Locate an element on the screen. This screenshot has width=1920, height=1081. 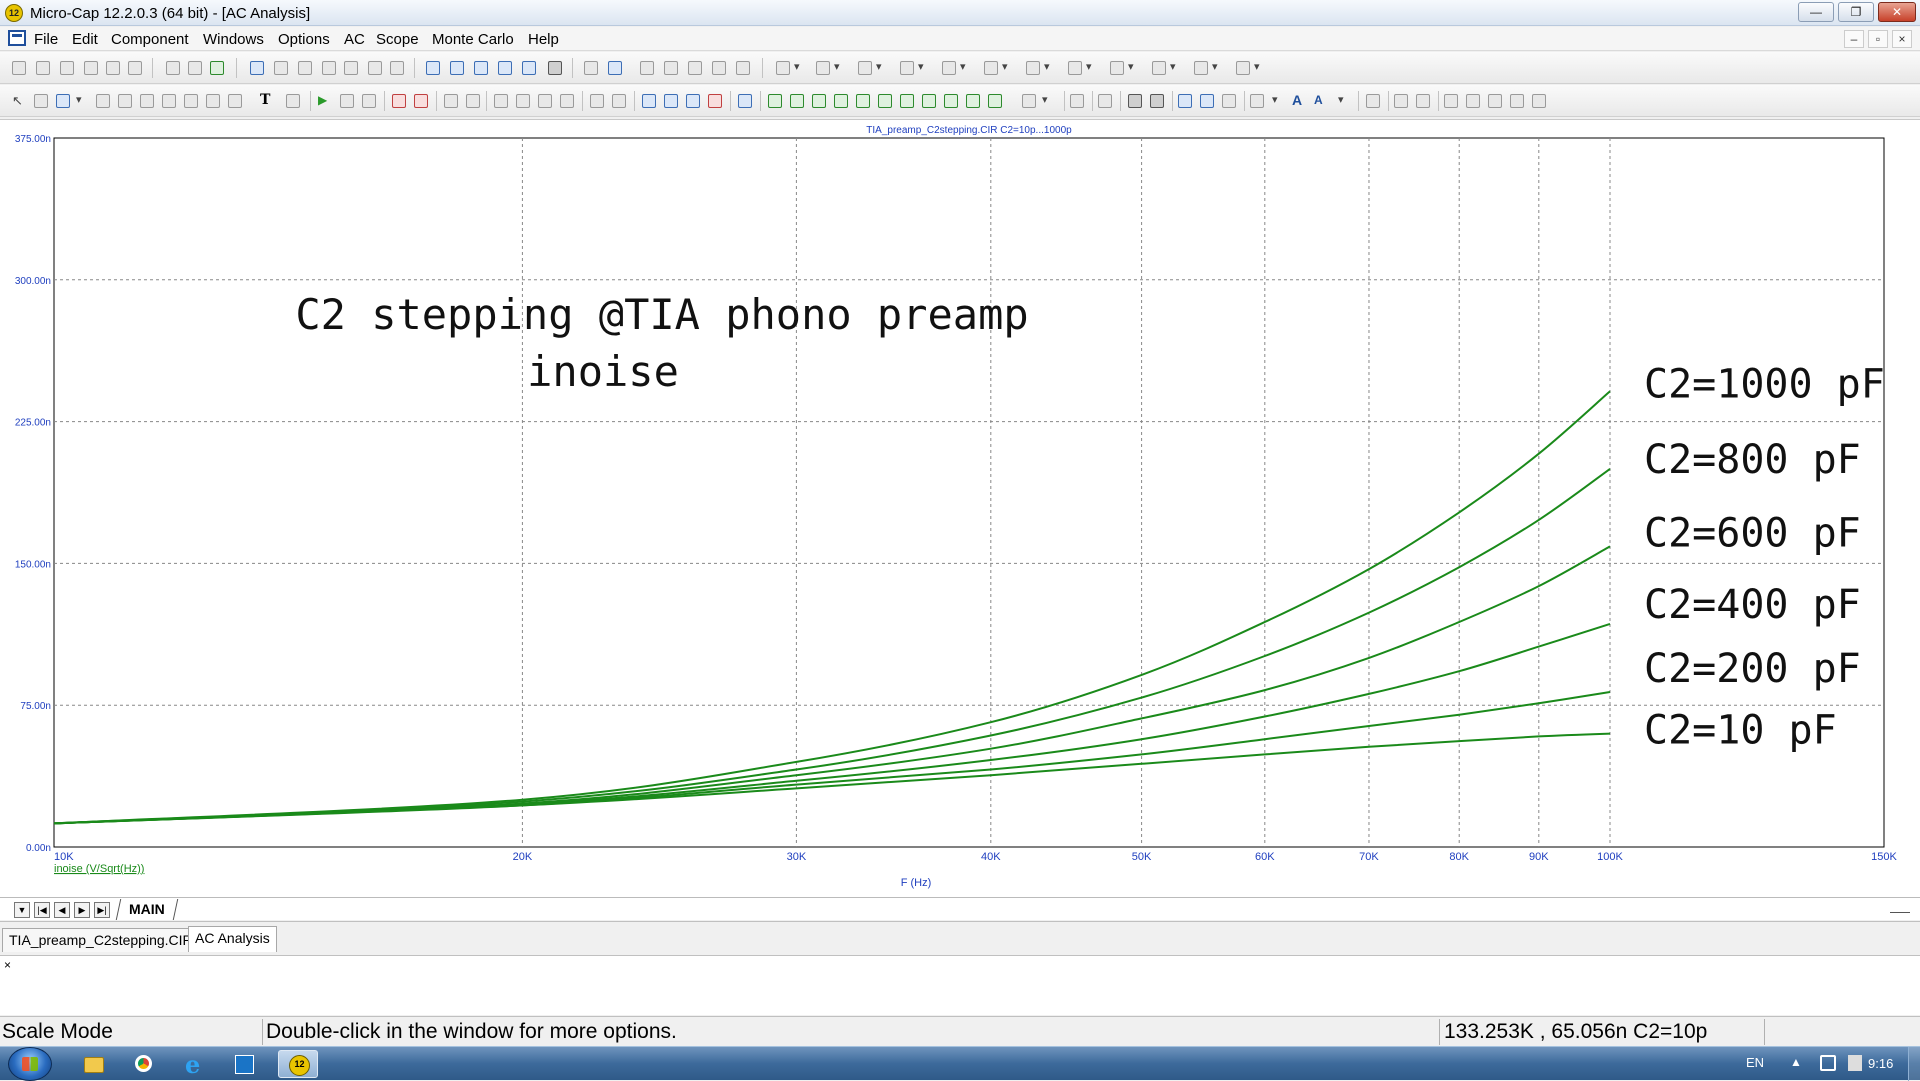
calculator-icon is located at coordinates (555, 68).